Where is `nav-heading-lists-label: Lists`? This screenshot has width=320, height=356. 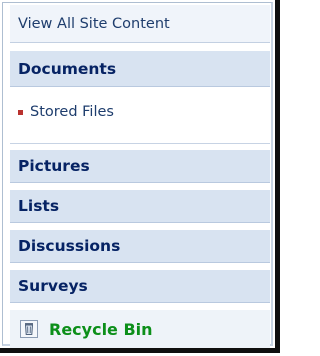 nav-heading-lists-label: Lists is located at coordinates (39, 206).